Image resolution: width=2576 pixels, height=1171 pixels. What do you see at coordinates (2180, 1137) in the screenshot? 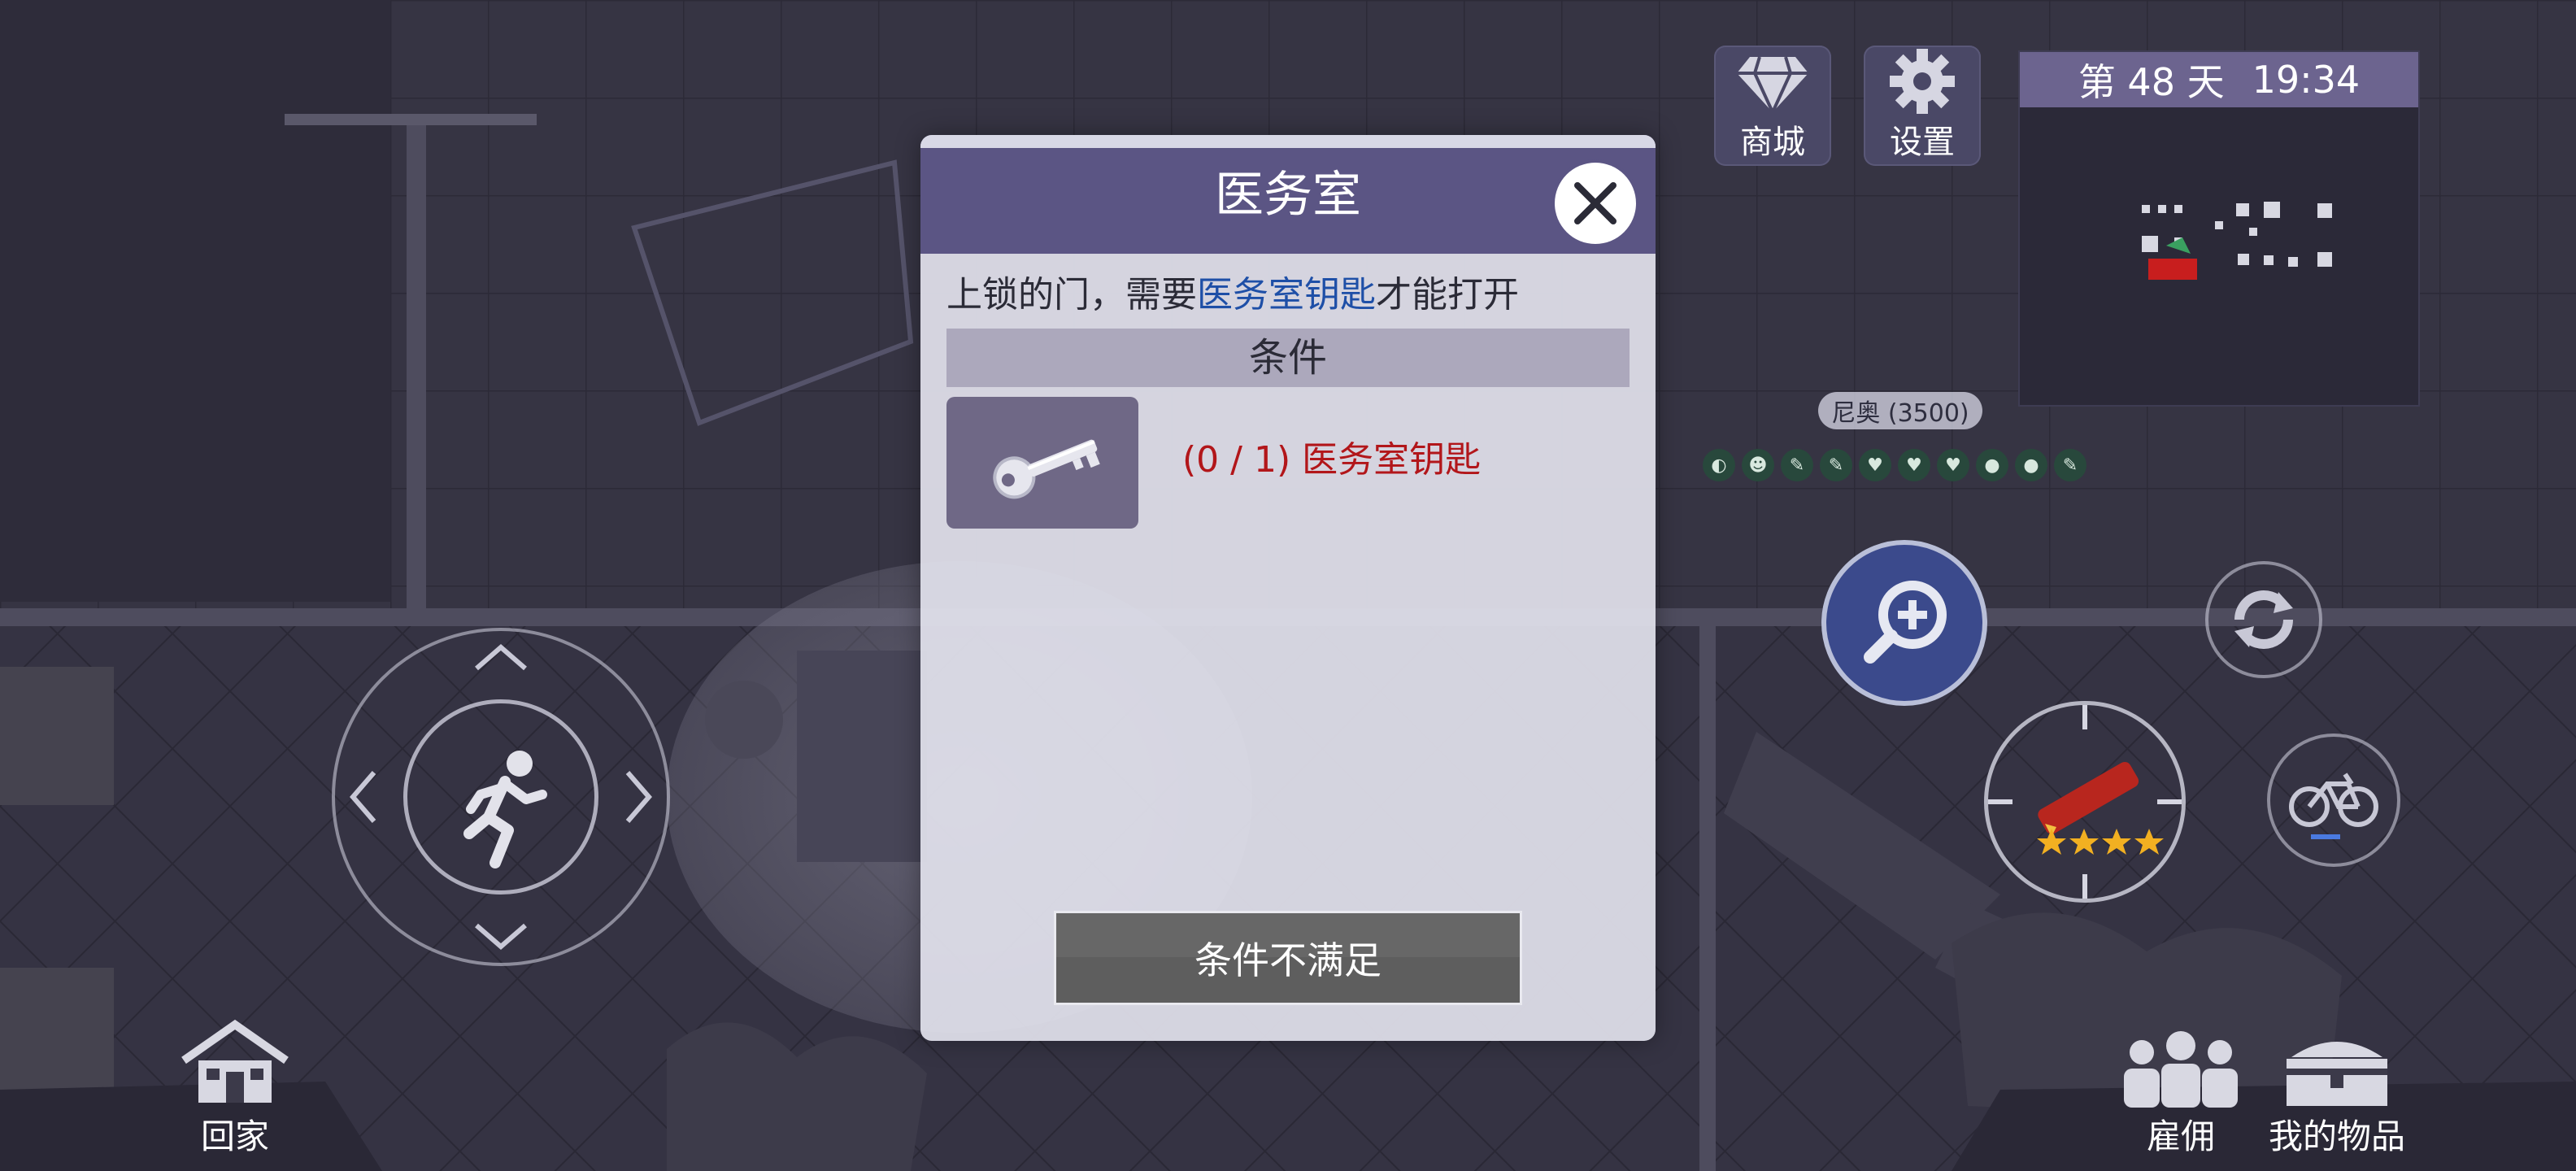
I see `hire-label: 雇佣` at bounding box center [2180, 1137].